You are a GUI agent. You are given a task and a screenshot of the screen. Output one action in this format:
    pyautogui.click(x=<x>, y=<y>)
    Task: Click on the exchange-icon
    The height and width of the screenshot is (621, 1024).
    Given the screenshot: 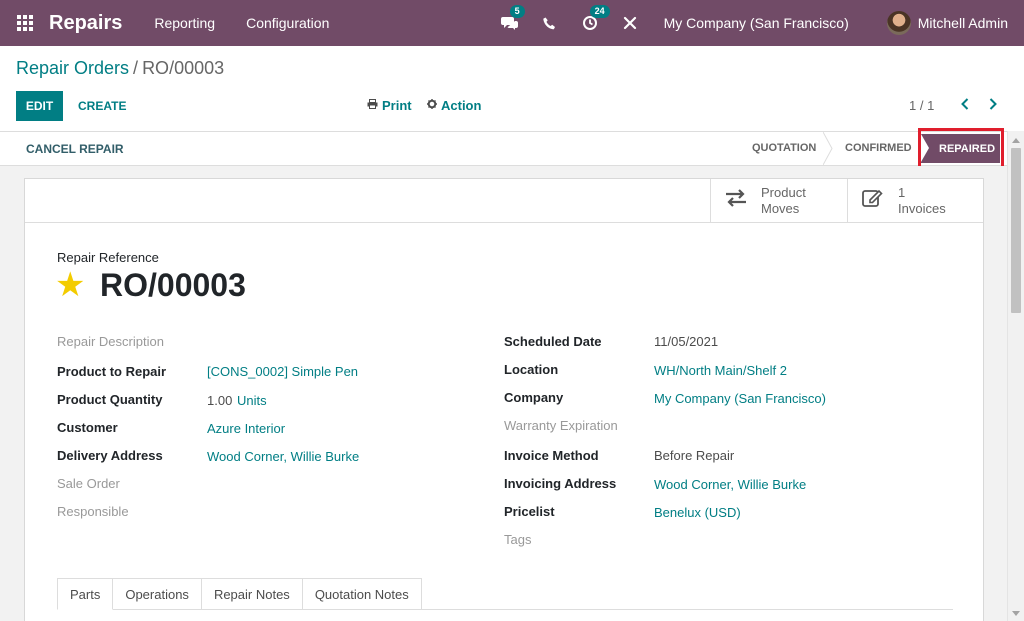 What is the action you would take?
    pyautogui.click(x=736, y=201)
    